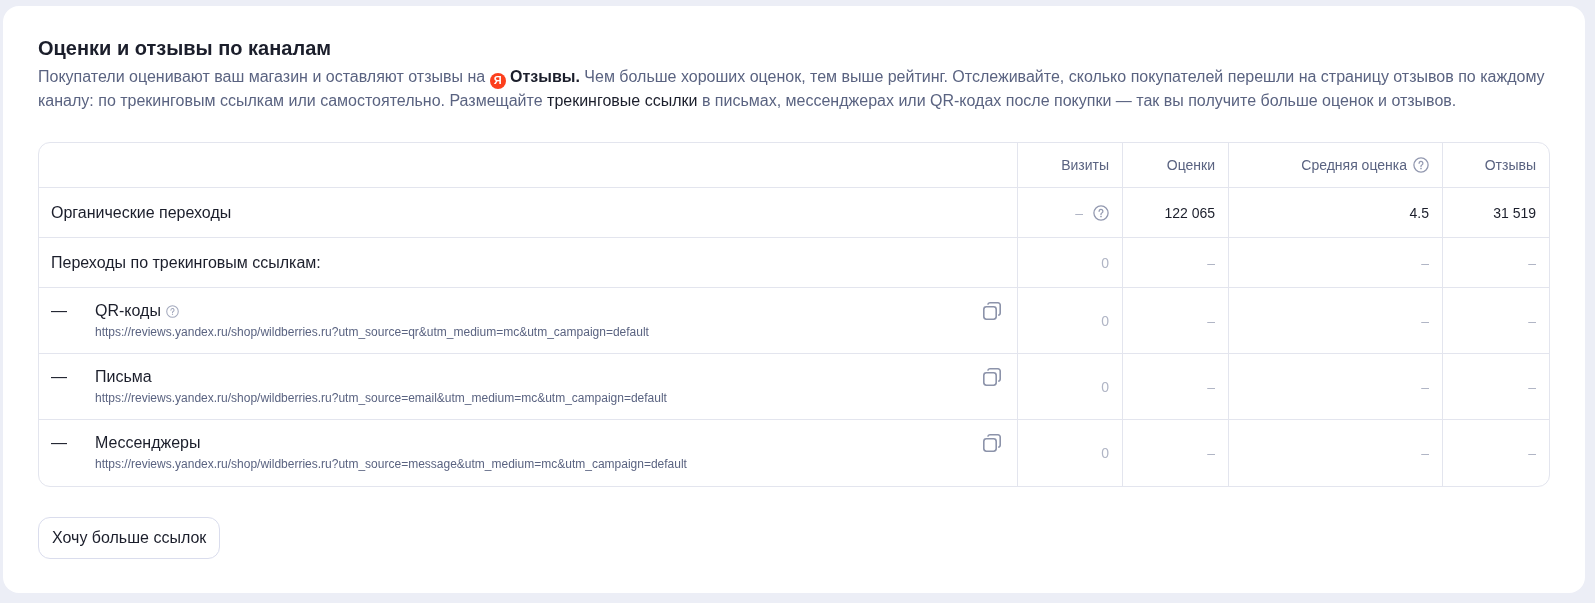  I want to click on tracking-links-link: трекинговые ссылки, so click(622, 100).